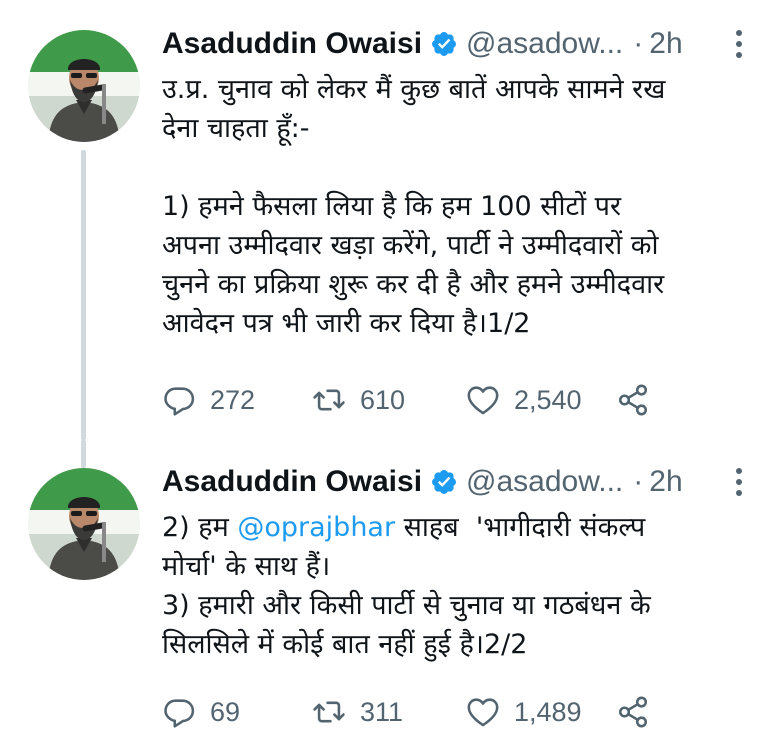 The width and height of the screenshot is (770, 753). I want to click on tweet-text-line: 1) हमने फैसला लिया है कि हम 100 सीटों पर, so click(392, 206).